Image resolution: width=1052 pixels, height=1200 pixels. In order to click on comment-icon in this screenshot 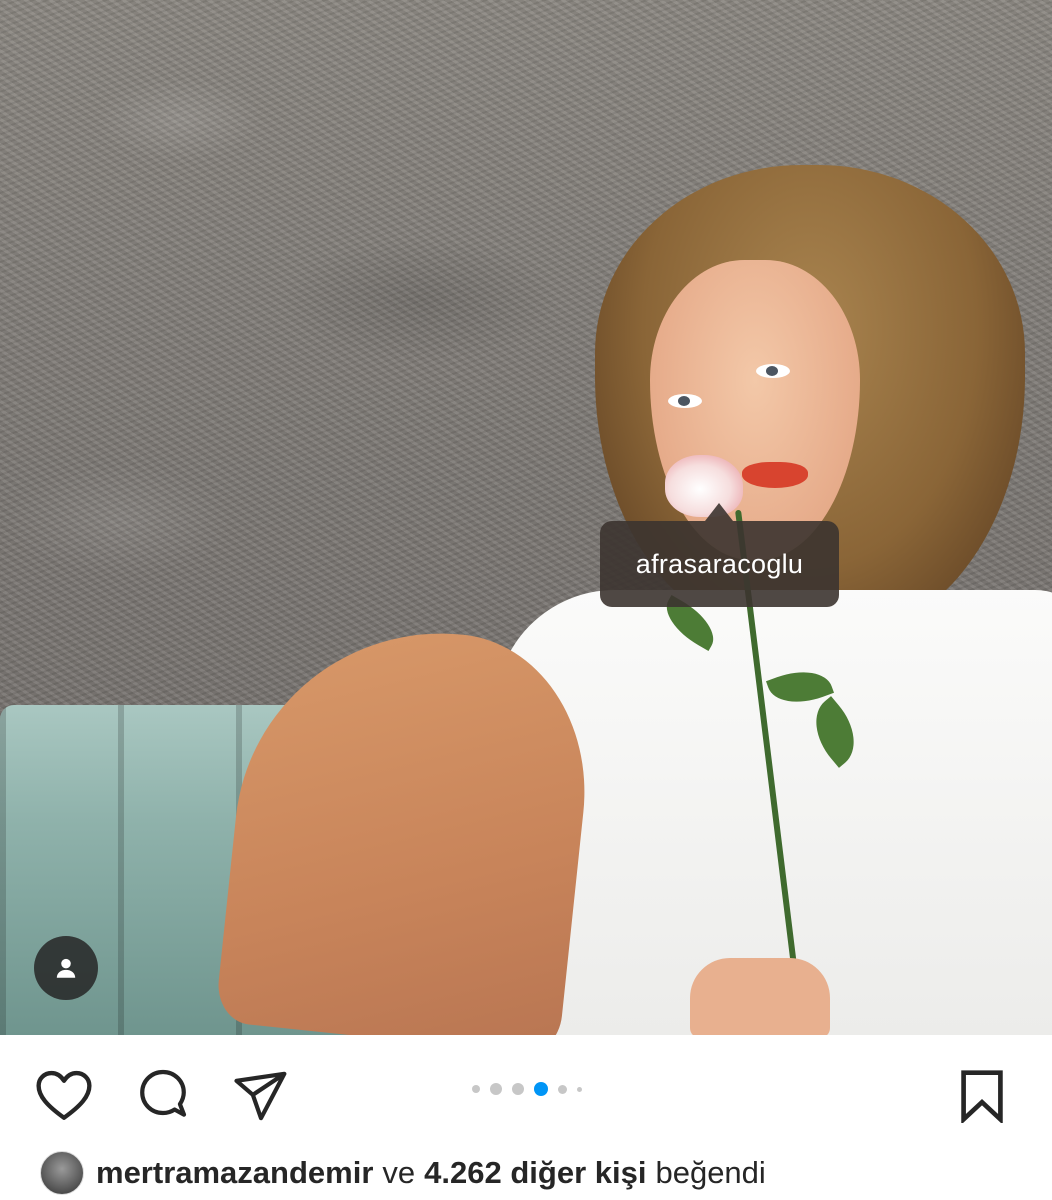, I will do `click(163, 1093)`.